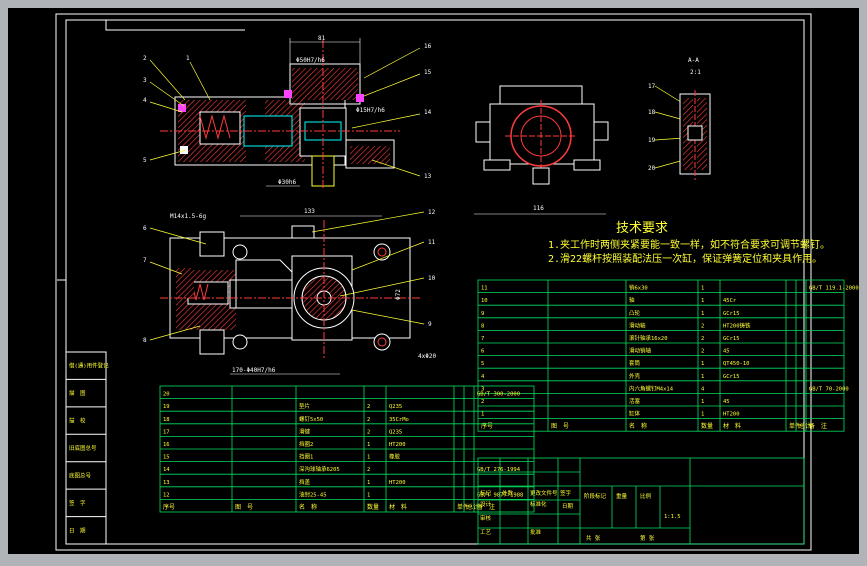  I want to click on parts-cell: 13, so click(166, 483).